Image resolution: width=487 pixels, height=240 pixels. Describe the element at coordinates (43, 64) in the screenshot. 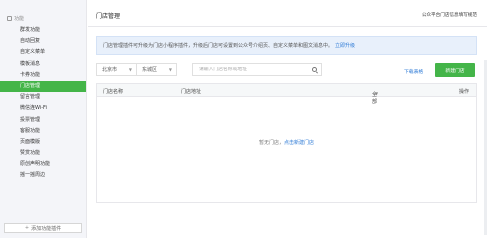

I see `sidebar-item-template-message: 模板消息` at that location.